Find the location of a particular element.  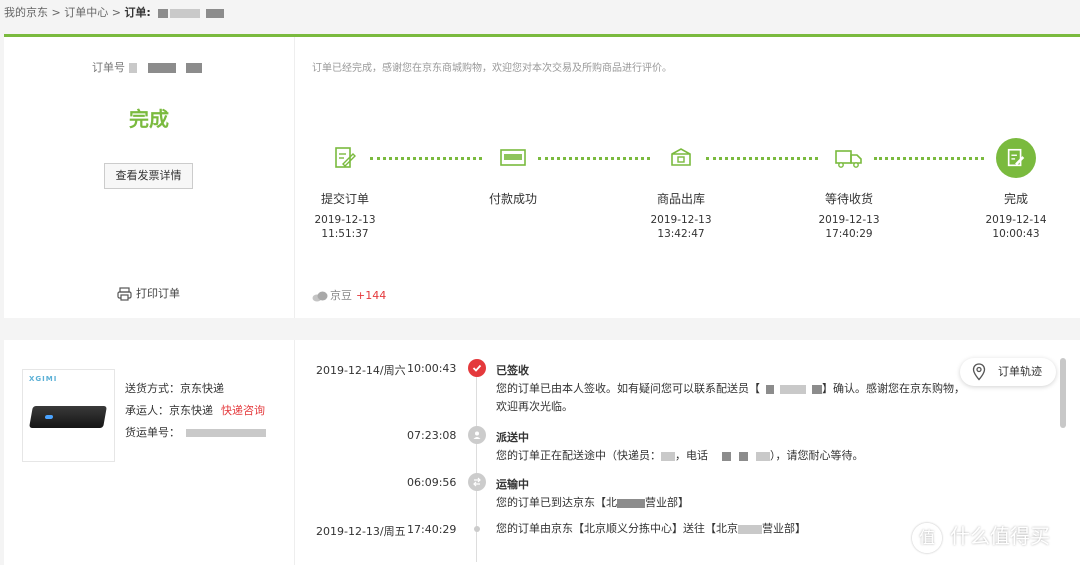

tracking-scrollbar is located at coordinates (1063, 393).